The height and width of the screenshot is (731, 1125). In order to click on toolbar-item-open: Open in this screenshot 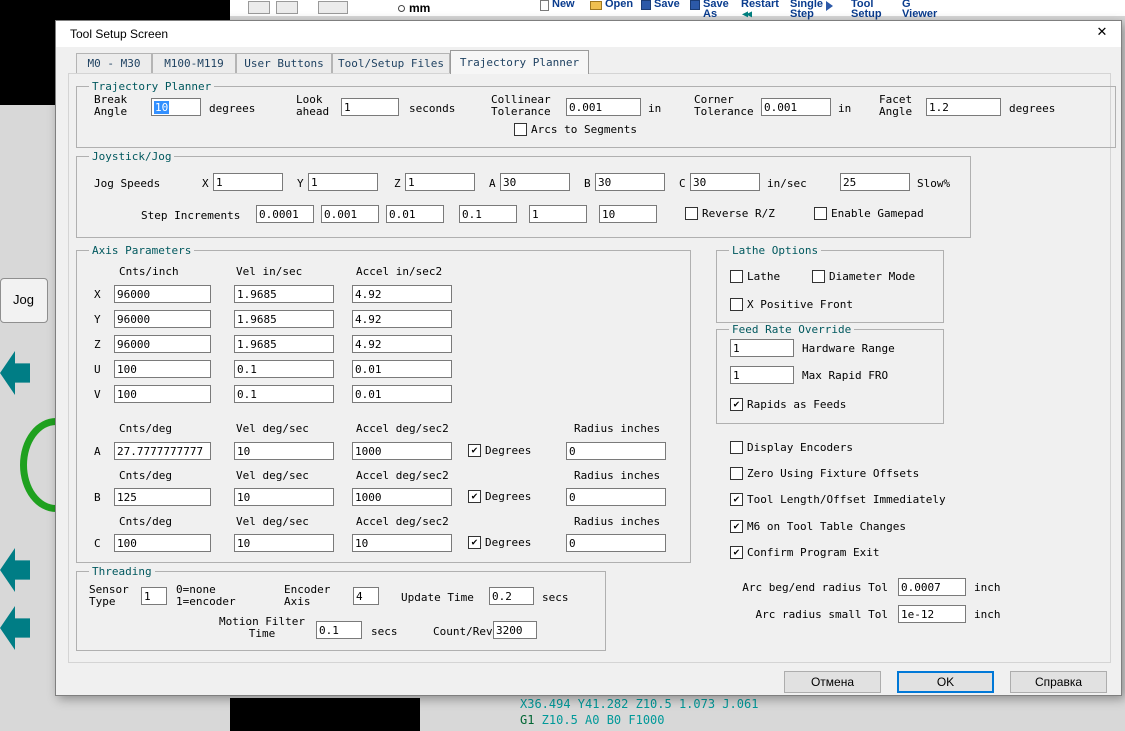, I will do `click(611, 5)`.